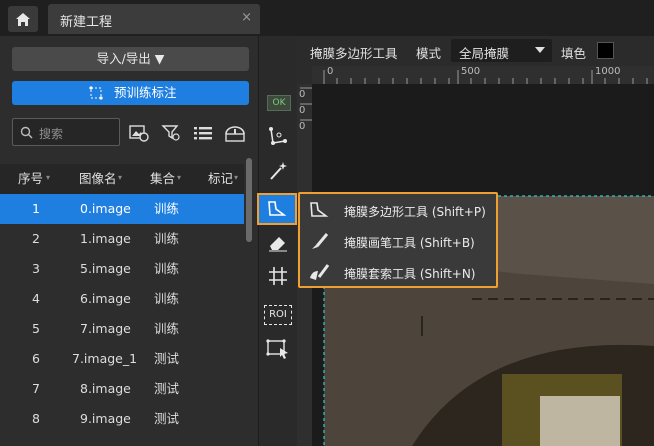  I want to click on close-icon: ×, so click(246, 17).